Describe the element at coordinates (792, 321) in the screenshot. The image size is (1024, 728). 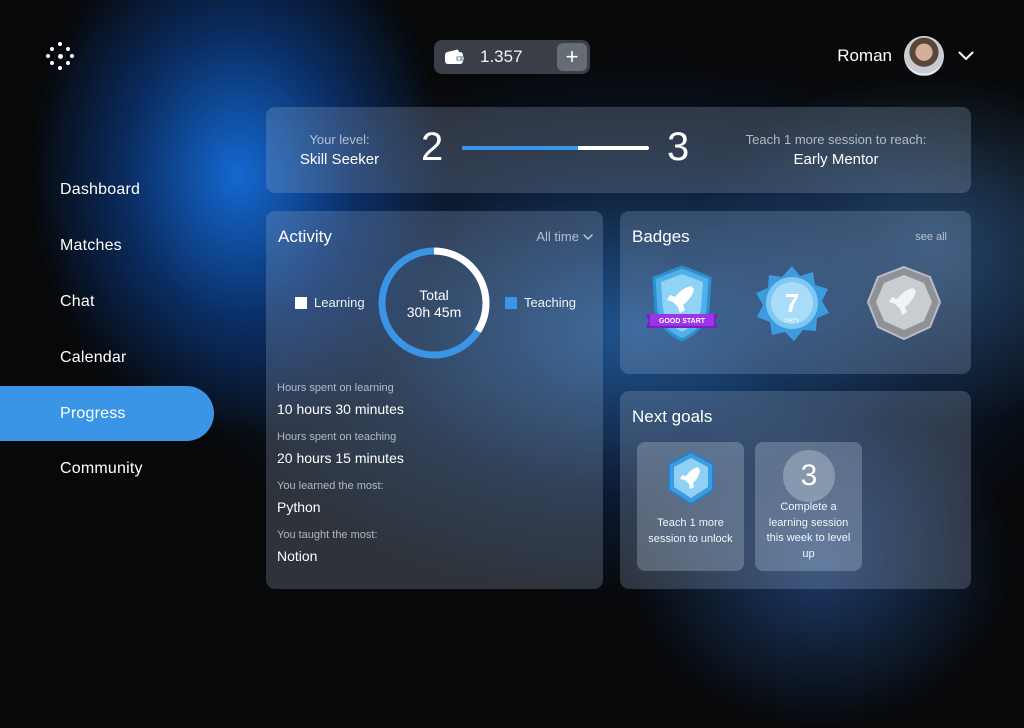
I see `badge-caption: DAYS` at that location.